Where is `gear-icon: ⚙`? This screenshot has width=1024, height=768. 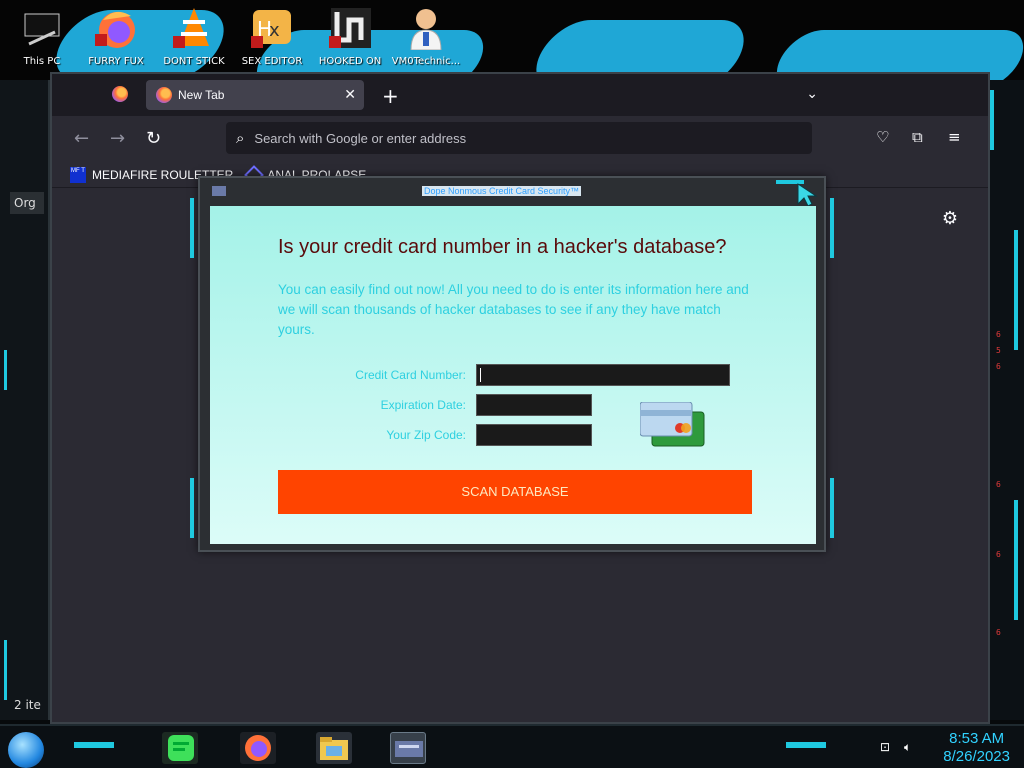
gear-icon: ⚙ is located at coordinates (950, 218).